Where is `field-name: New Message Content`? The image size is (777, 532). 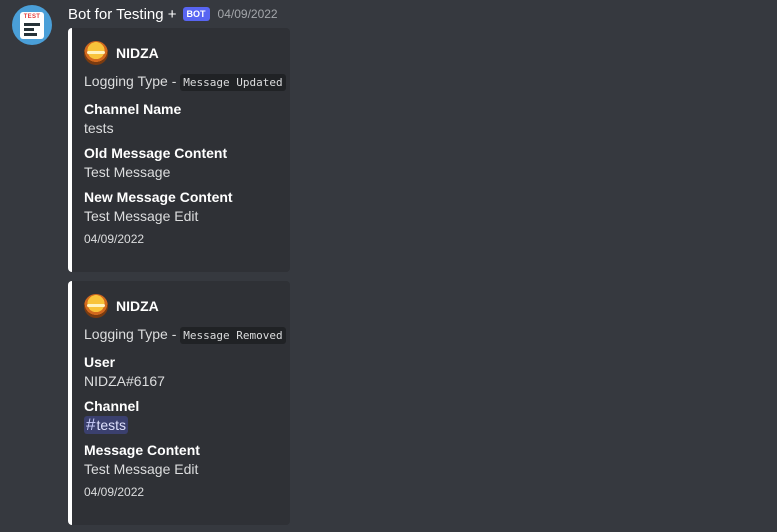 field-name: New Message Content is located at coordinates (158, 197).